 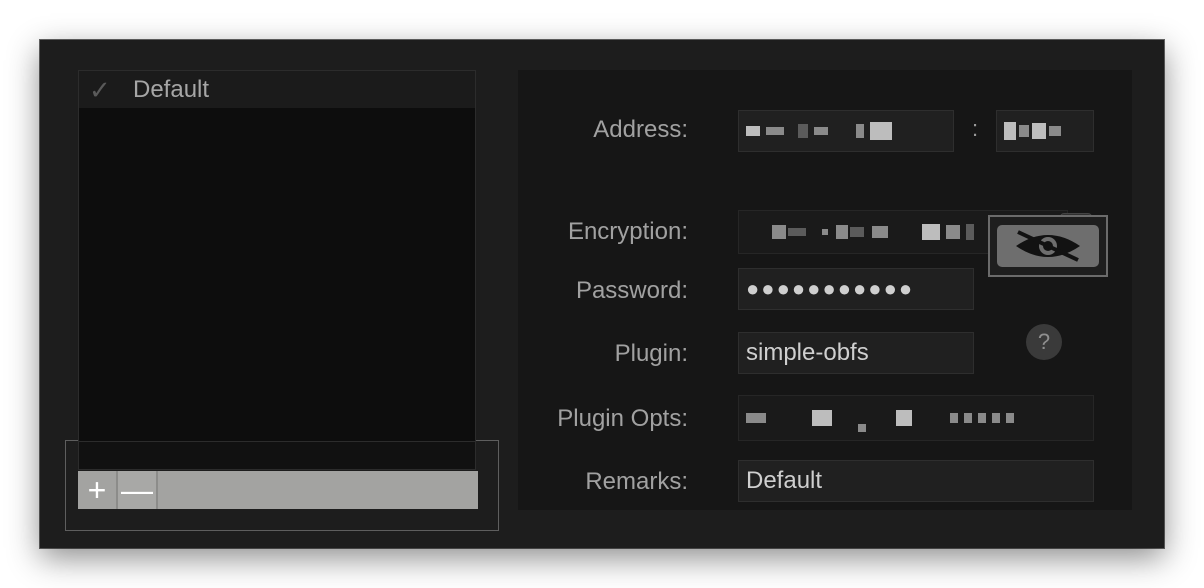 I want to click on address-redacted, so click(x=822, y=131).